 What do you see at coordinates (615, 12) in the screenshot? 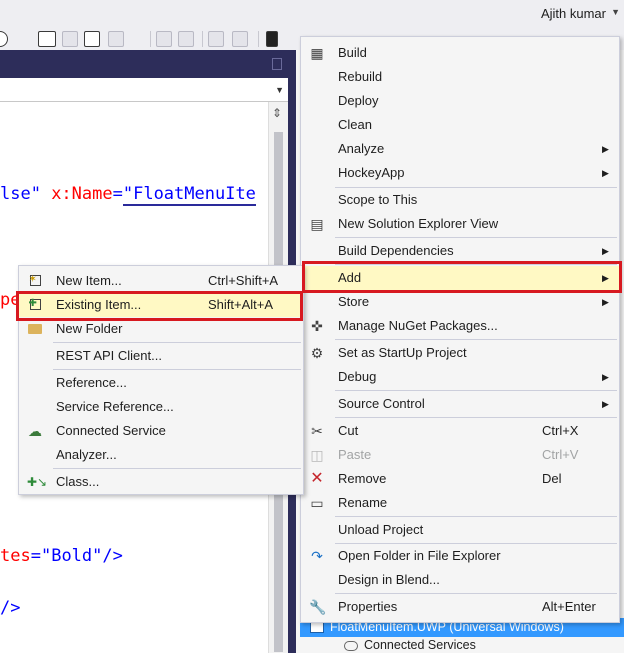
I see `user-dropdown-icon: ▼` at bounding box center [615, 12].